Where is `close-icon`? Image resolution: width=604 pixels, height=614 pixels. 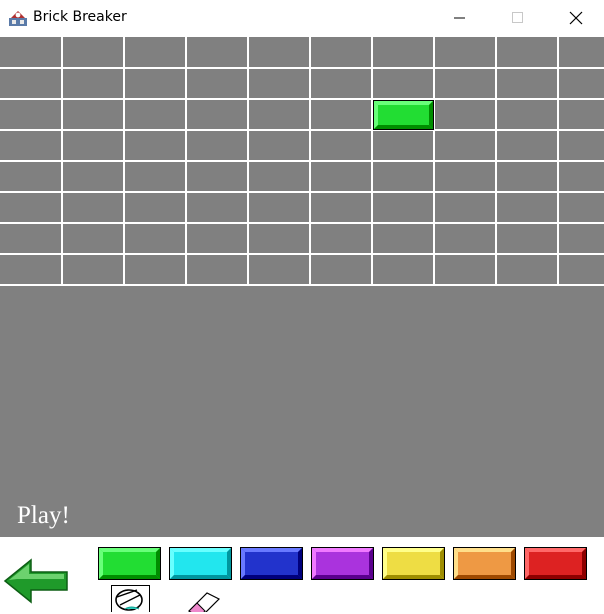 close-icon is located at coordinates (576, 18).